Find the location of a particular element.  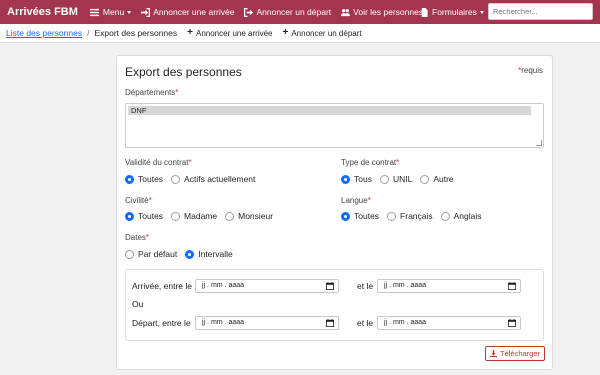

validity-label: Validité du contrat* is located at coordinates (158, 162).